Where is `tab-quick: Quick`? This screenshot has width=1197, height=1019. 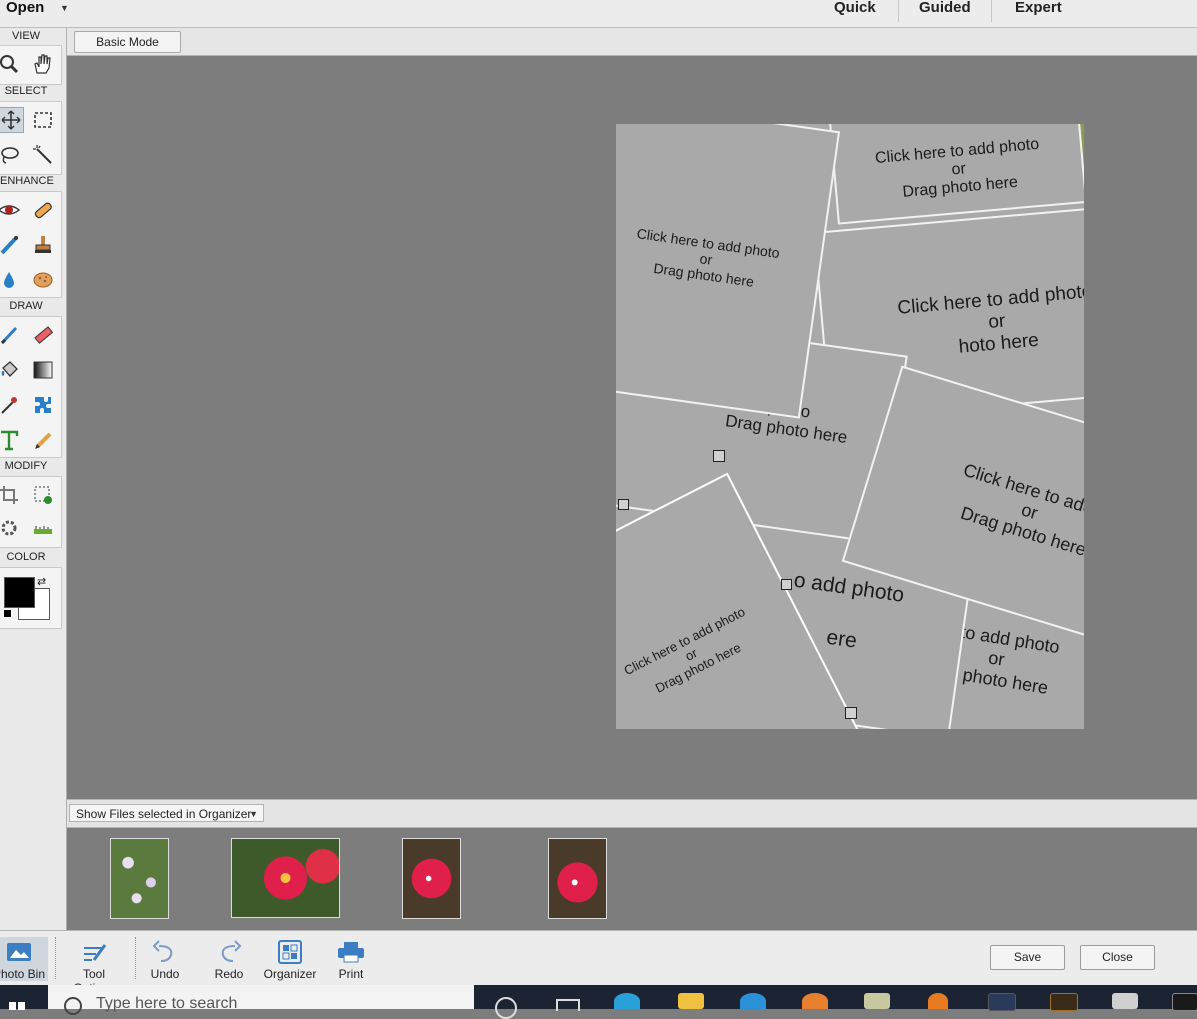
tab-quick: Quick is located at coordinates (855, 8).